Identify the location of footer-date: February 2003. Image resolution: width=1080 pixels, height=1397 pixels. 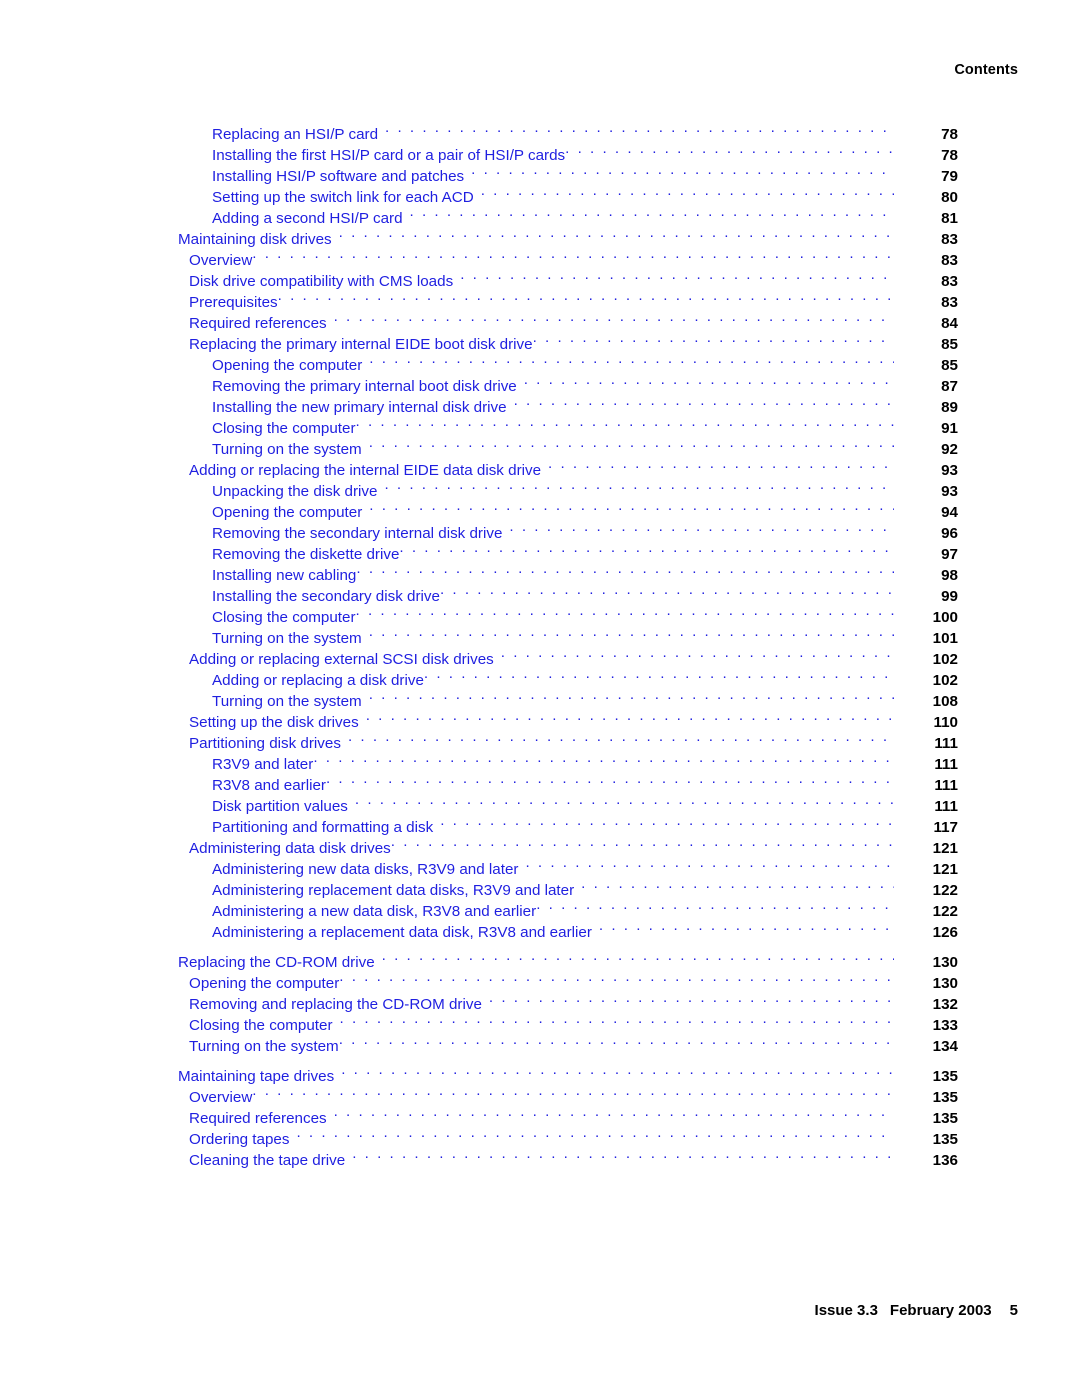
(940, 1310).